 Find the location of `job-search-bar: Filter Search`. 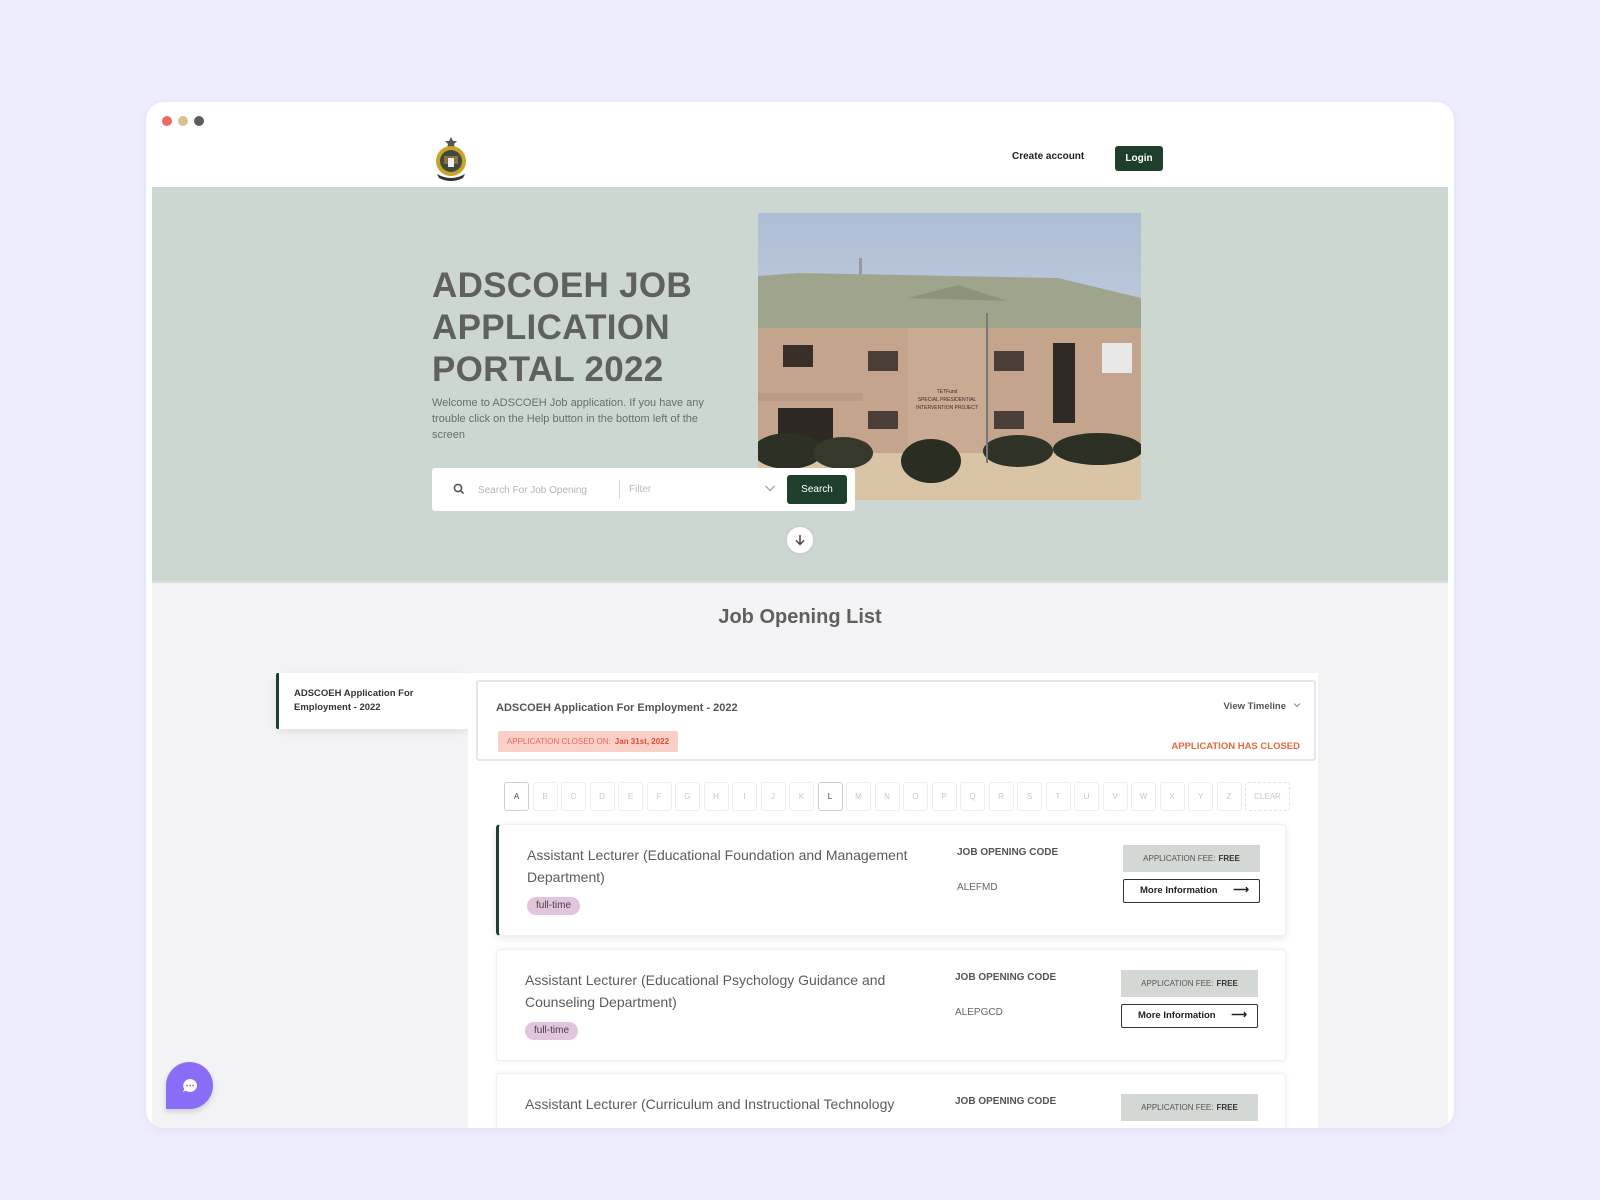

job-search-bar: Filter Search is located at coordinates (643, 489).